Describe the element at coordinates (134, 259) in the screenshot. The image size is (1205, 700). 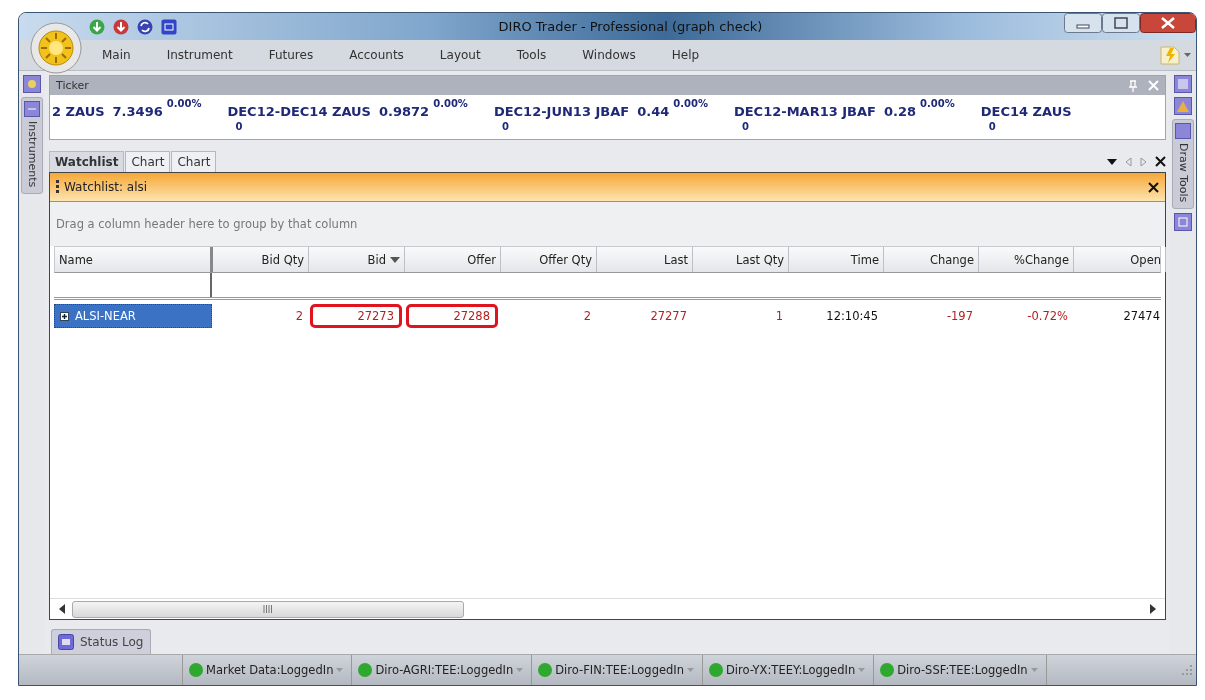
I see `column-header: Name` at that location.